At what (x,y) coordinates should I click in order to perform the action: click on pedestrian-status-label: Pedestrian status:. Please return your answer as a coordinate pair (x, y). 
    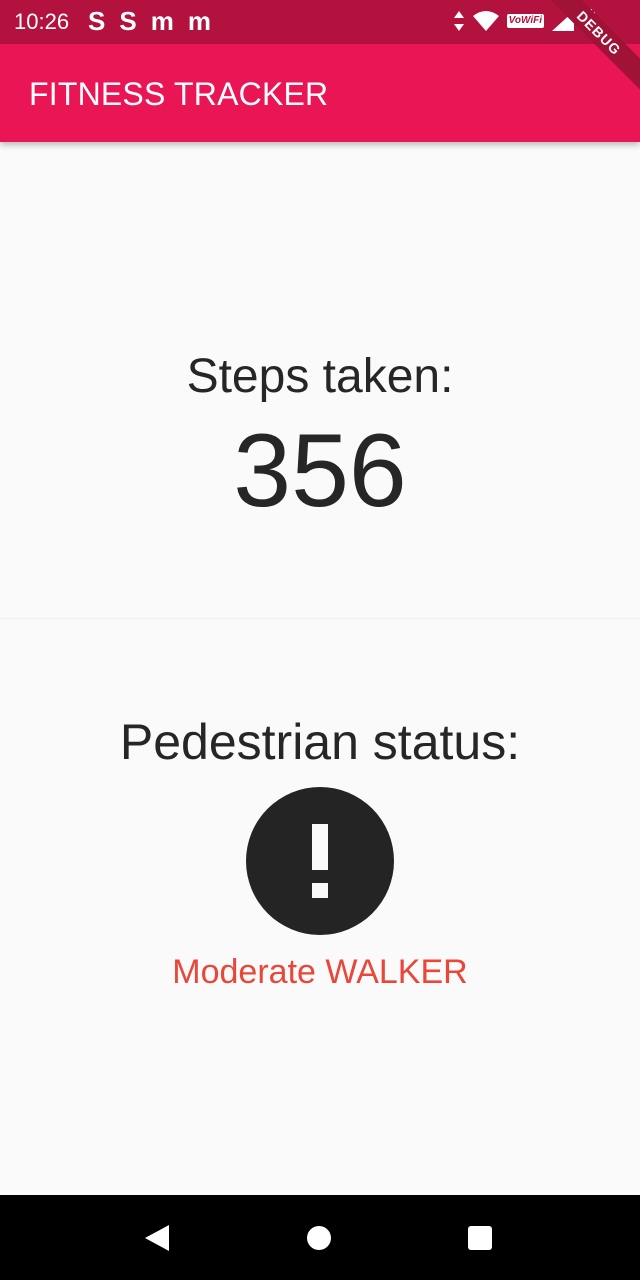
    Looking at the image, I should click on (320, 742).